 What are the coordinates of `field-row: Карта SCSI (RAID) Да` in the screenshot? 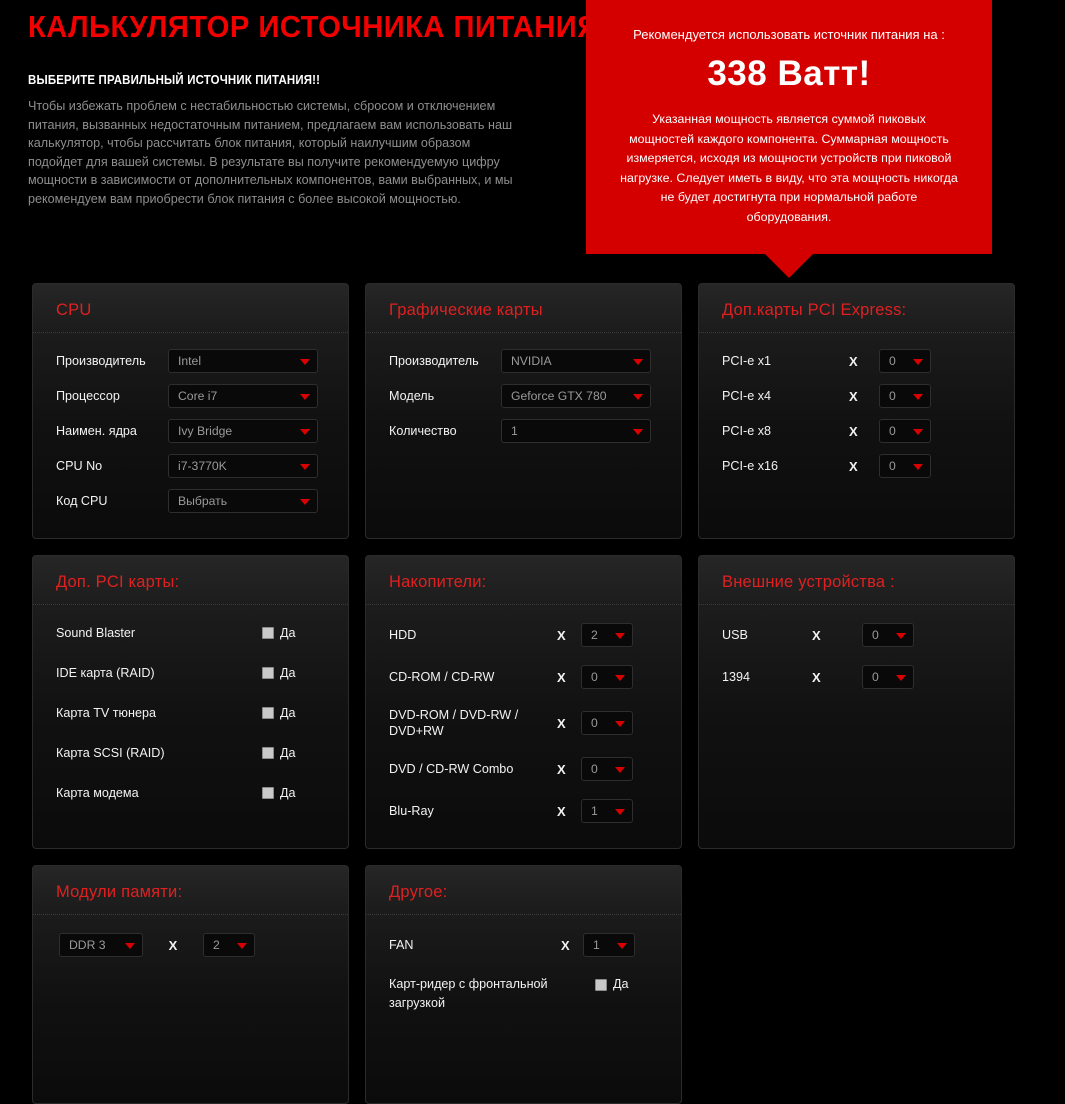 It's located at (193, 753).